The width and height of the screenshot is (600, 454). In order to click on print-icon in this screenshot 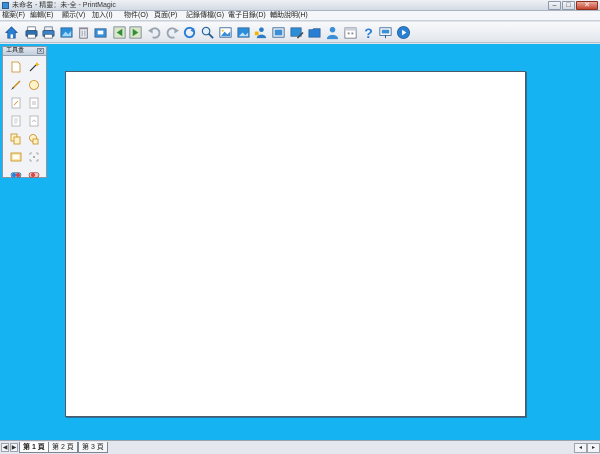, I will do `click(31, 32)`.